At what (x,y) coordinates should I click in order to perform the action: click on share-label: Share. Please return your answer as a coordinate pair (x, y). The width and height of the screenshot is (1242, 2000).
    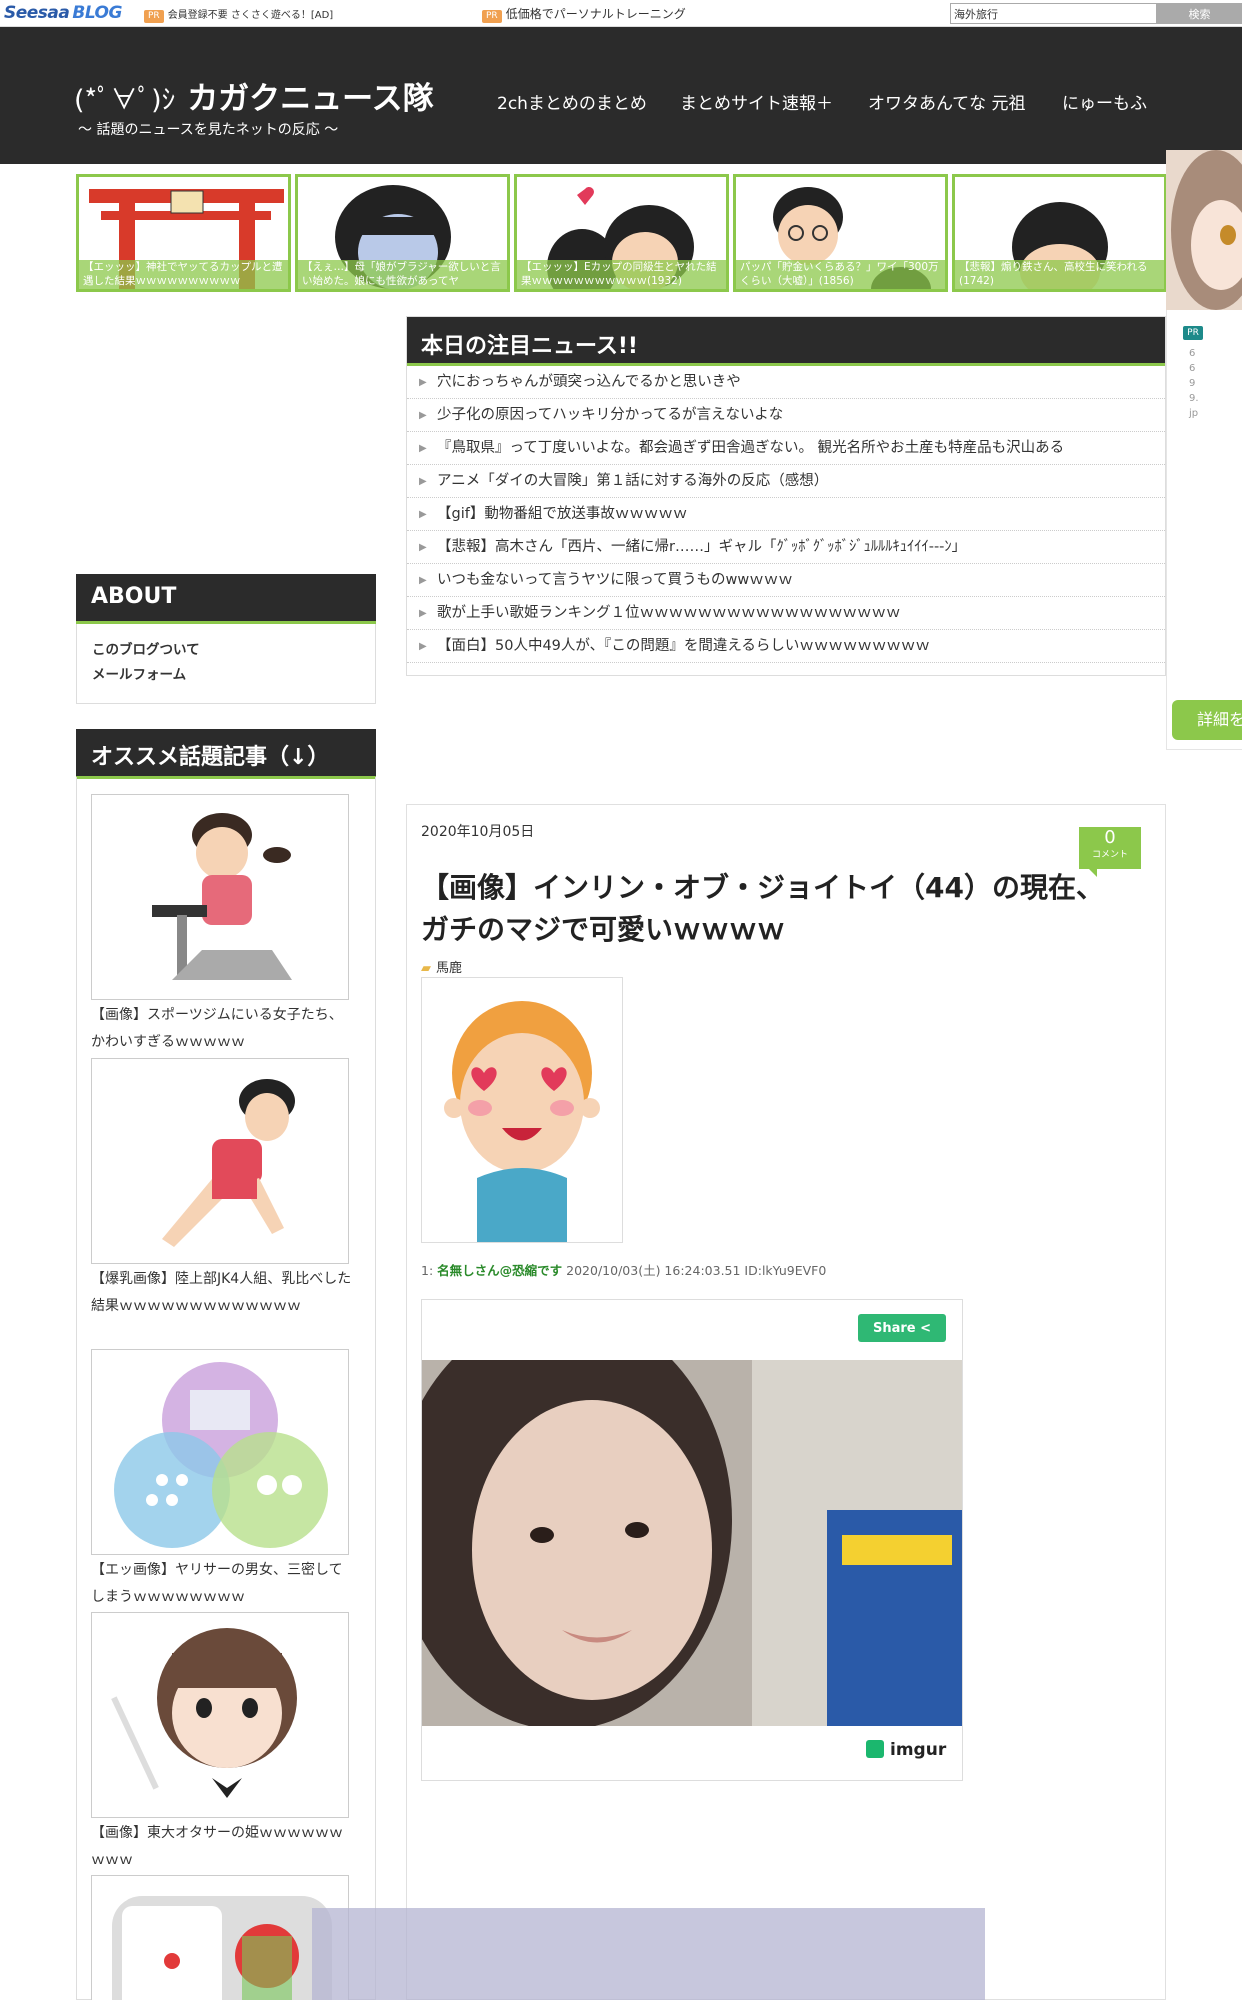
    Looking at the image, I should click on (894, 1328).